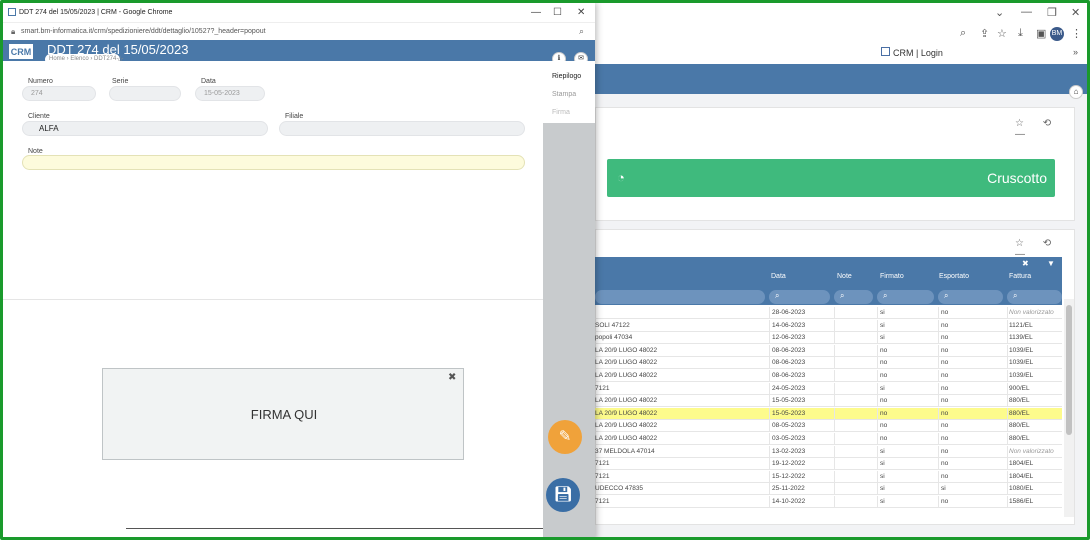  Describe the element at coordinates (1019, 413) in the screenshot. I see `cell-fattura: 880/EL` at that location.